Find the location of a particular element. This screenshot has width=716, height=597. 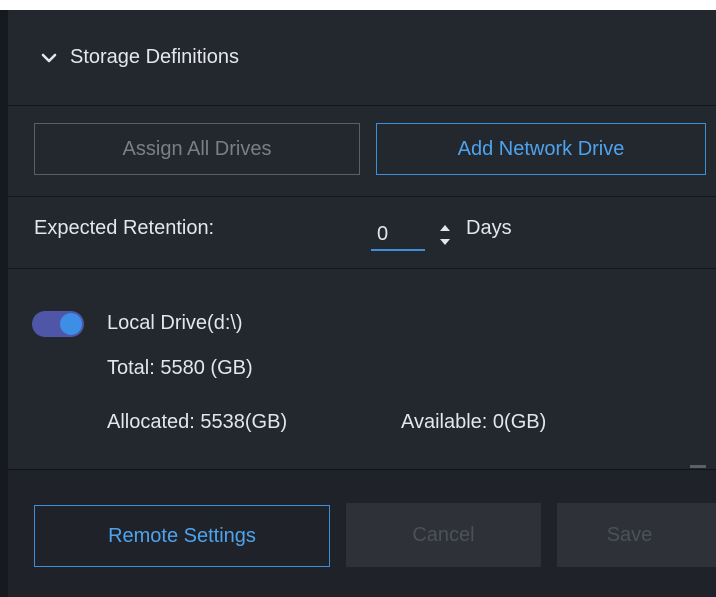

remote-settings-label: Remote Settings is located at coordinates (182, 535).